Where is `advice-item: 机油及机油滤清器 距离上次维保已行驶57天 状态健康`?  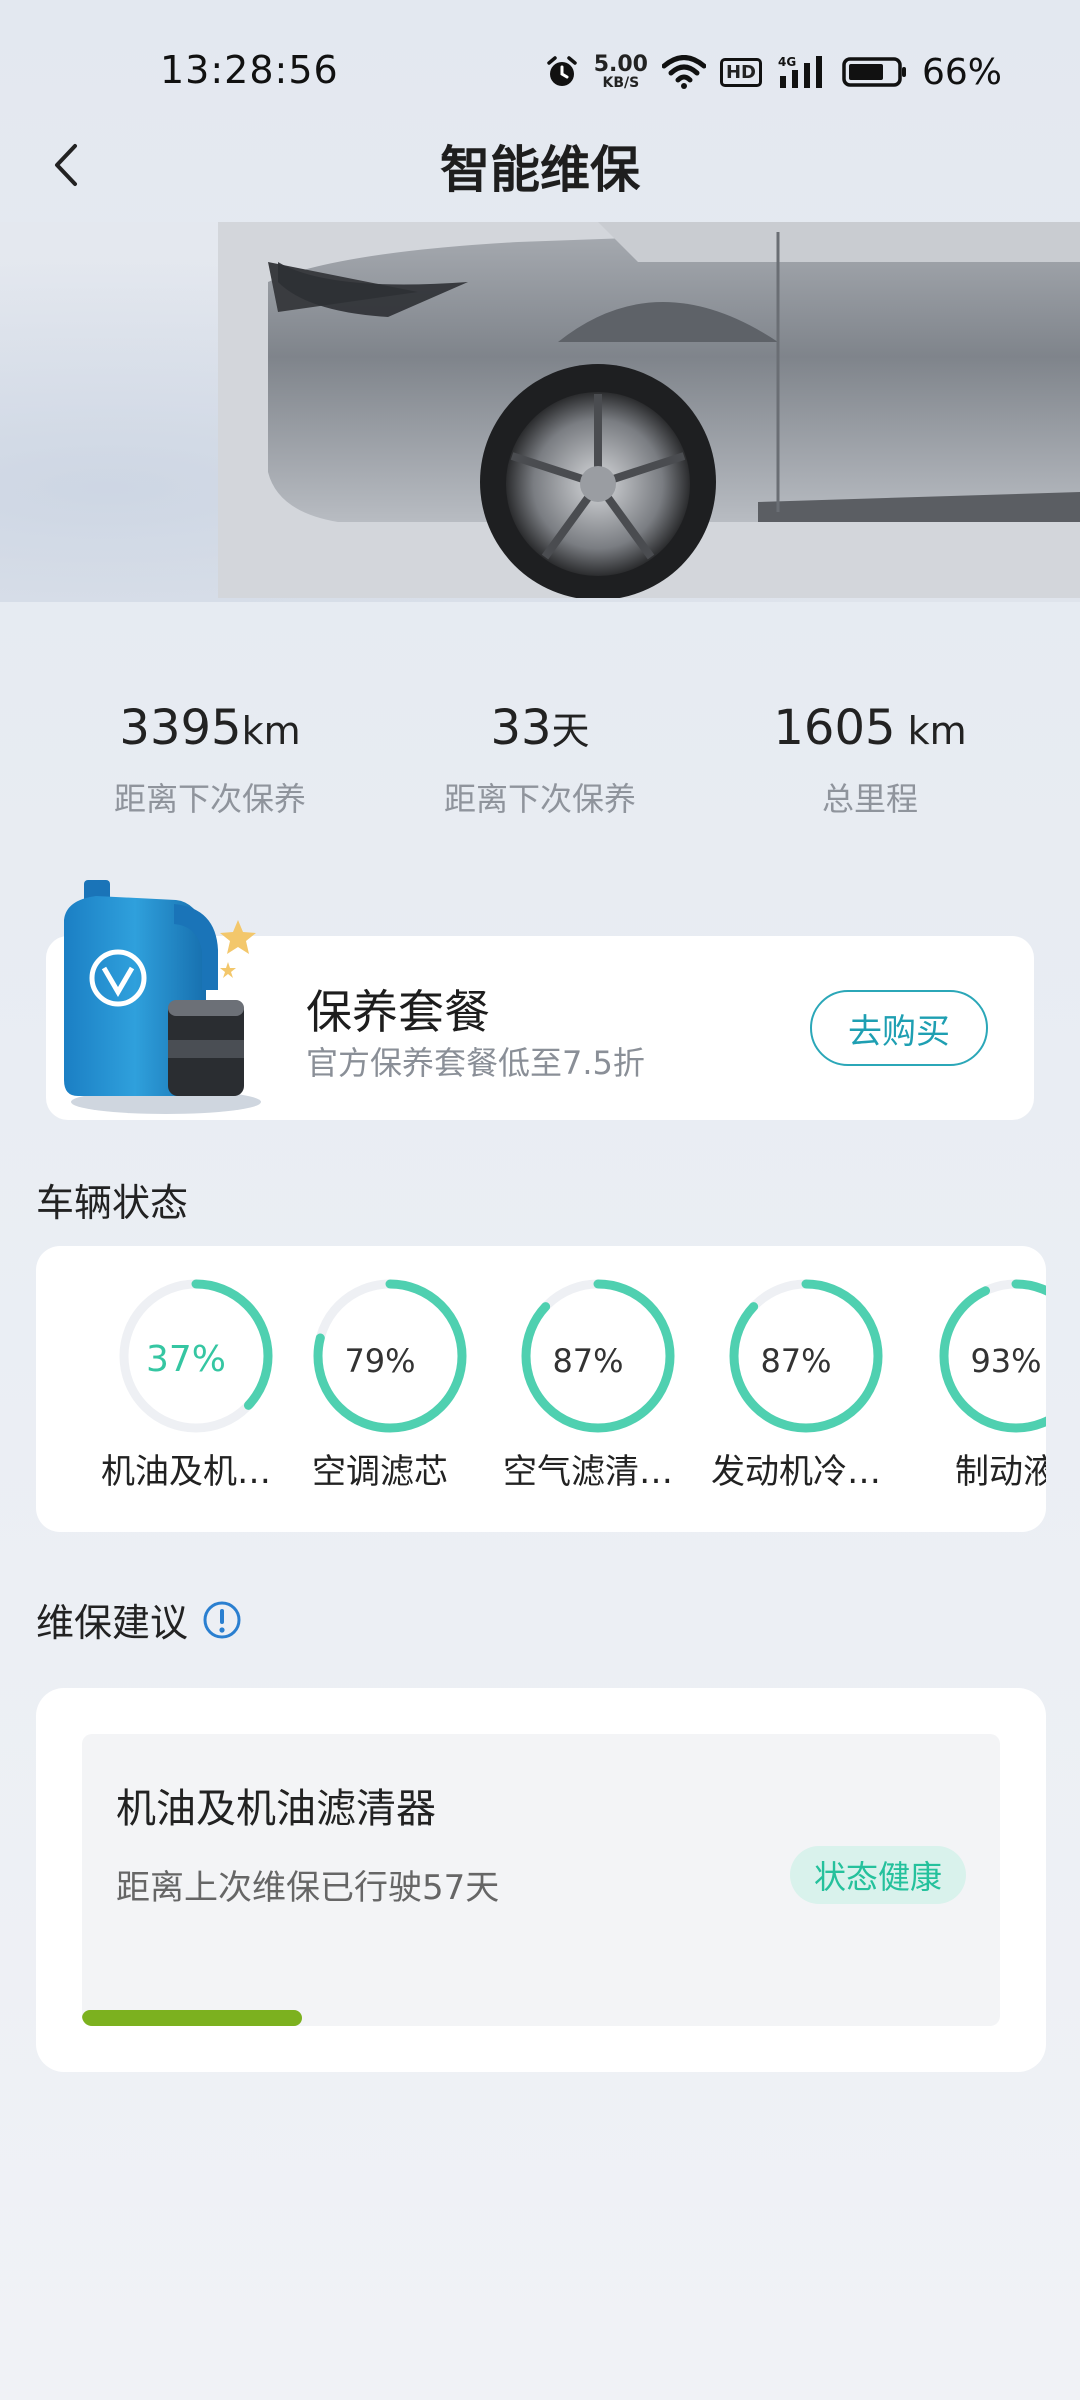
advice-item: 机油及机油滤清器 距离上次维保已行驶57天 状态健康 is located at coordinates (541, 1880).